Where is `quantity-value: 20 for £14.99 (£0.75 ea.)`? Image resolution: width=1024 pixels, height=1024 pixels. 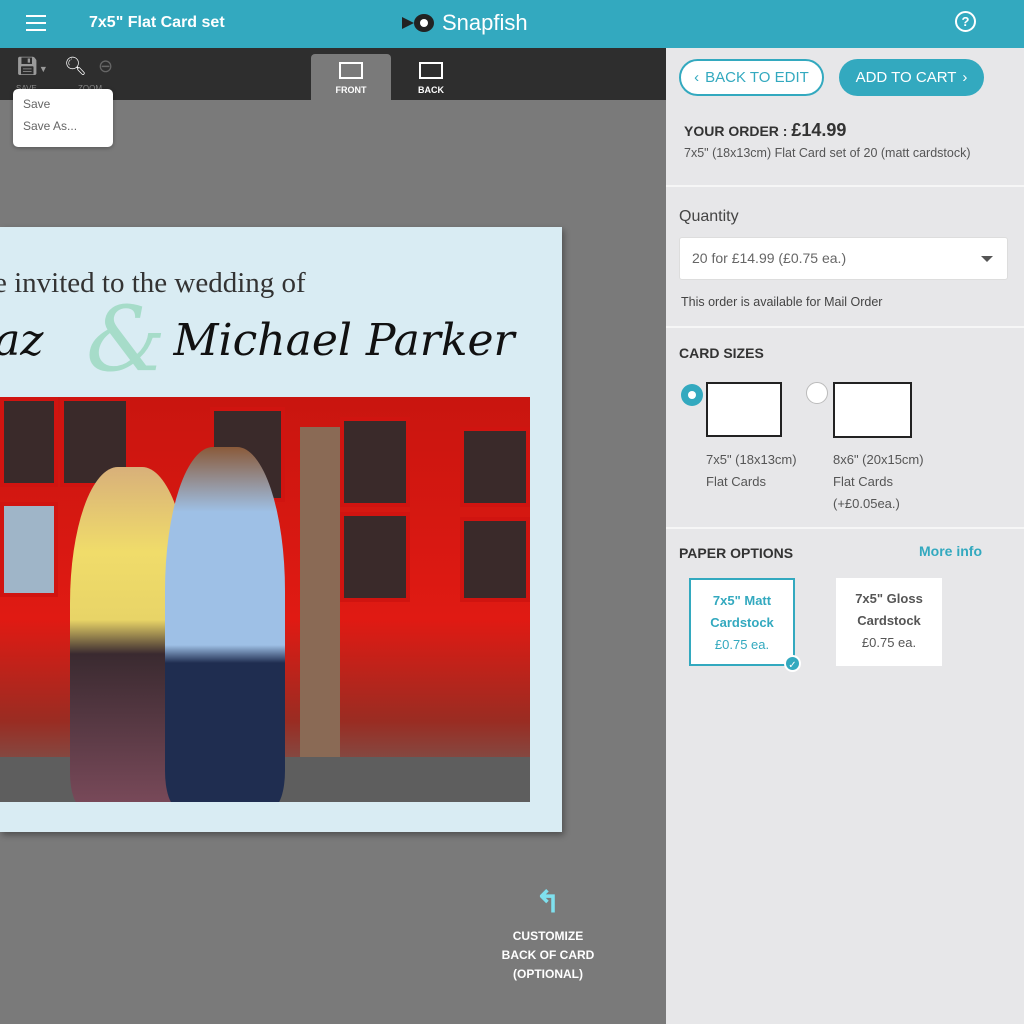
quantity-value: 20 for £14.99 (£0.75 ea.) is located at coordinates (769, 258).